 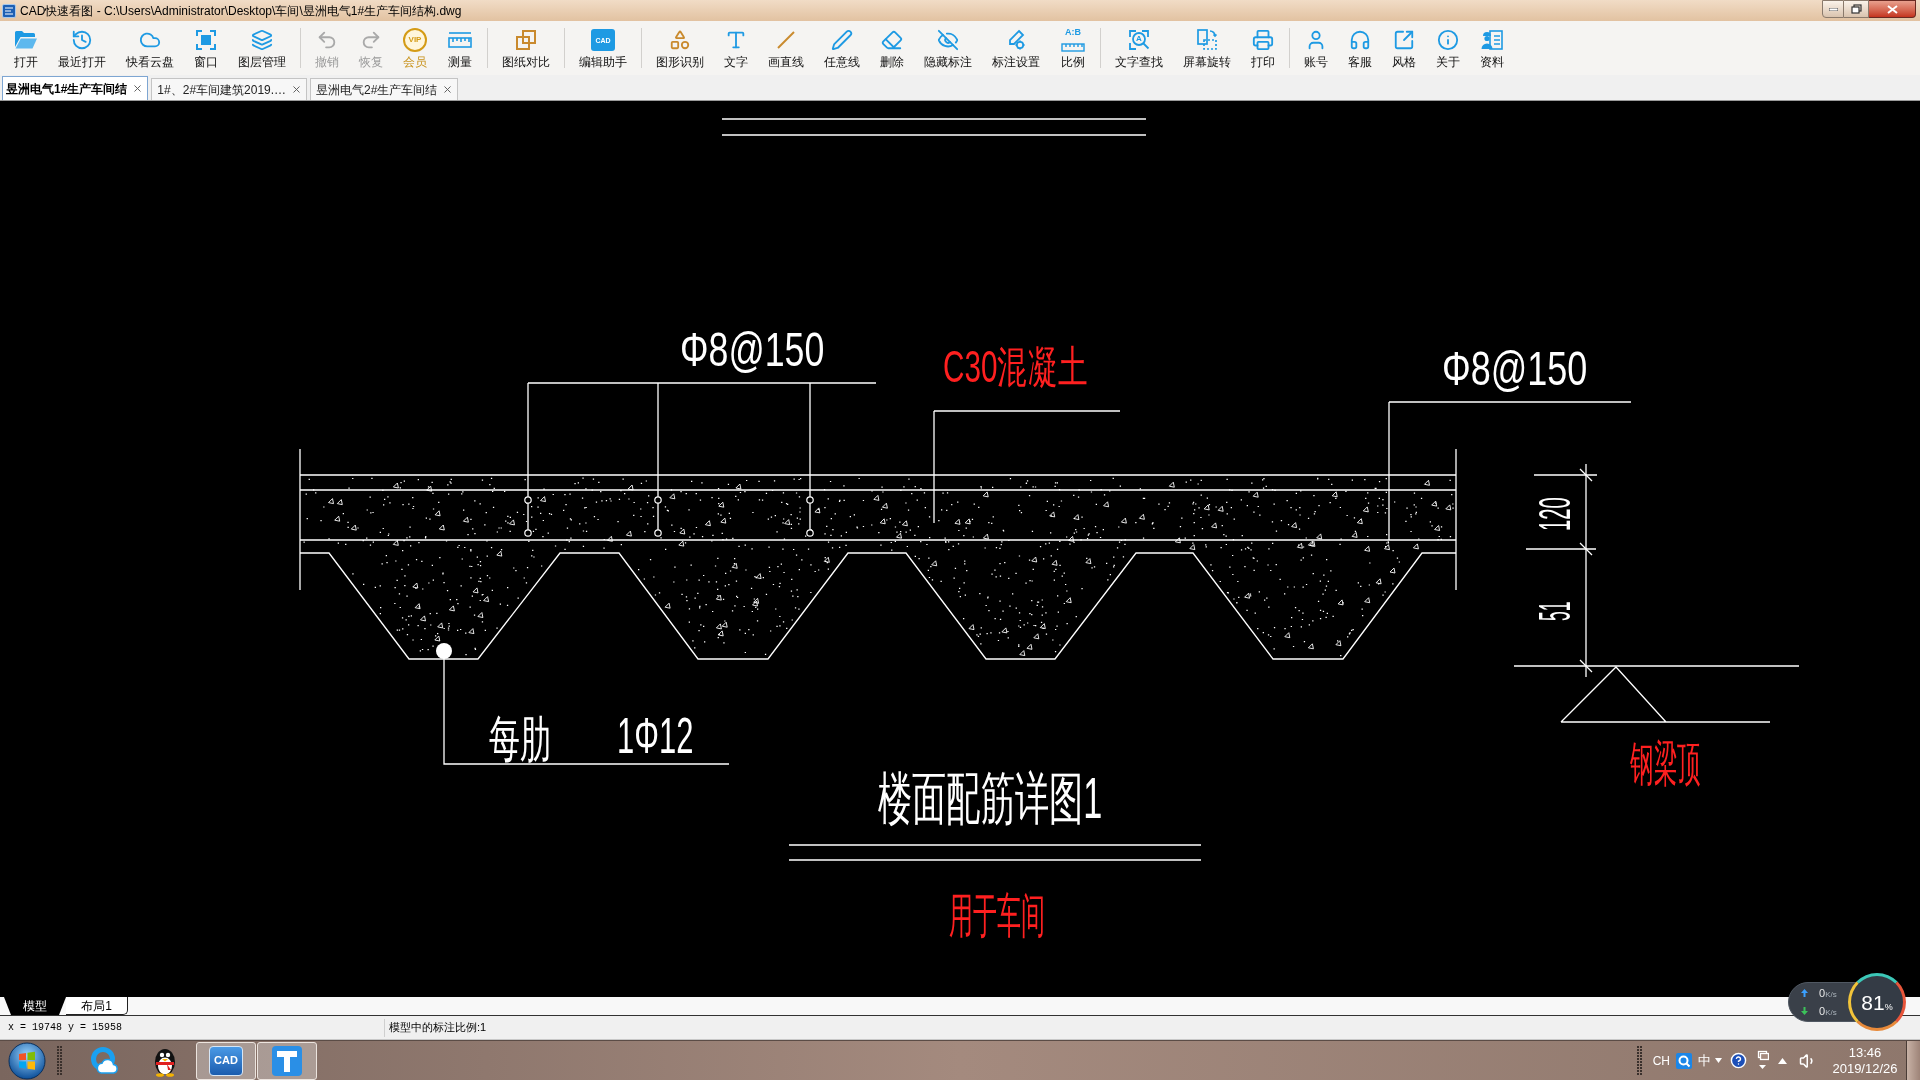 What do you see at coordinates (655, 735) in the screenshot?
I see `rib-bar-label: 1Φ12` at bounding box center [655, 735].